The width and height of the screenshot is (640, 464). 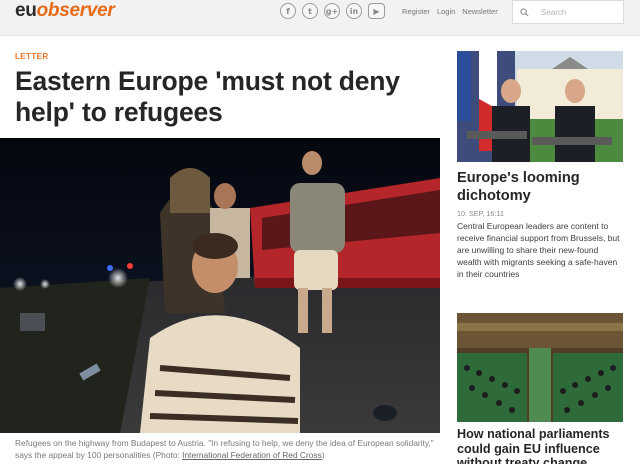 I want to click on social-links: f t g+ in ▶, so click(x=332, y=11).